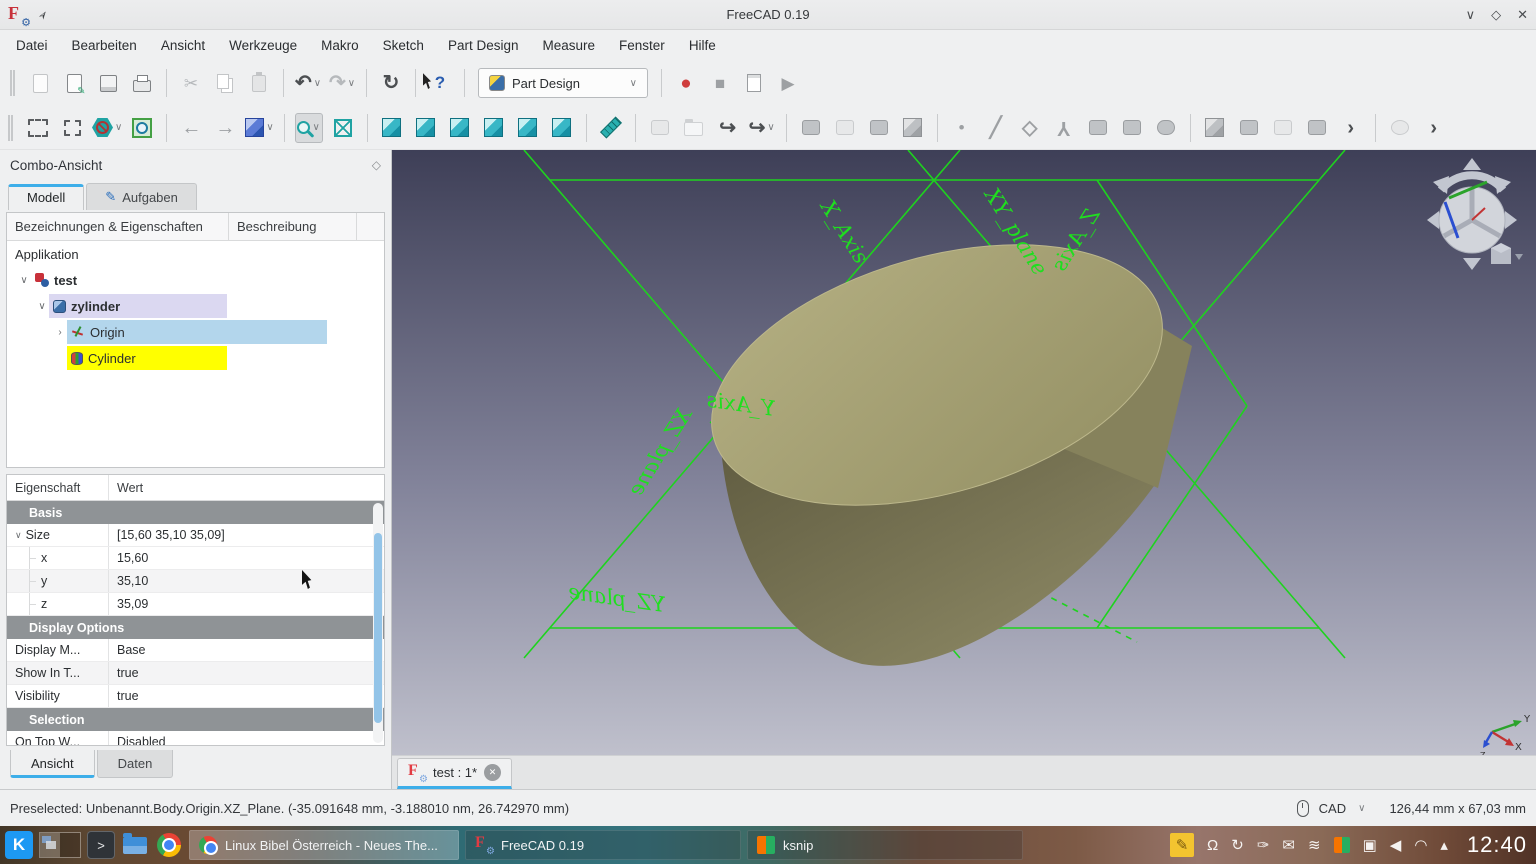  What do you see at coordinates (259, 83) in the screenshot?
I see `paste-button` at bounding box center [259, 83].